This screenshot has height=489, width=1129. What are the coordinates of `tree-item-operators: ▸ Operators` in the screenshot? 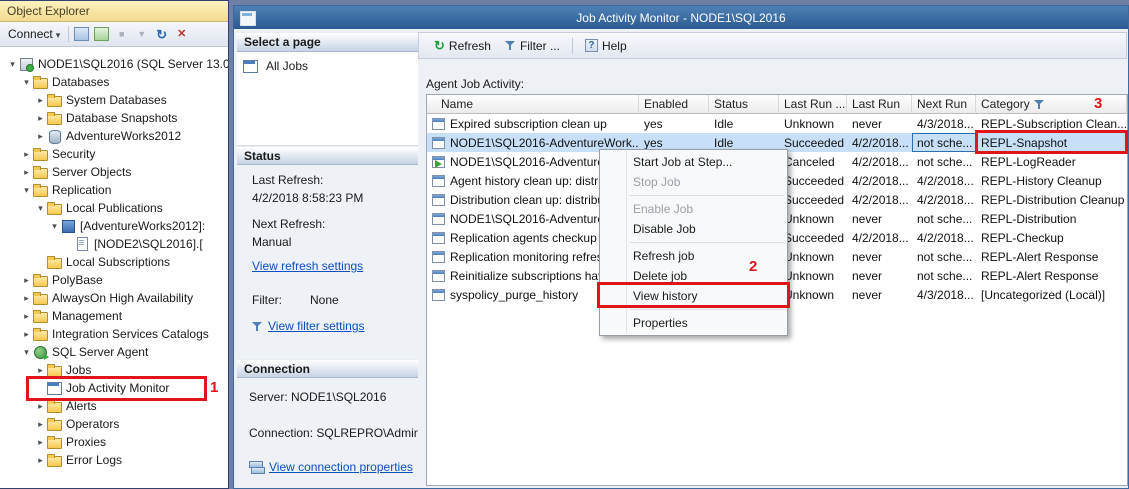 It's located at (114, 424).